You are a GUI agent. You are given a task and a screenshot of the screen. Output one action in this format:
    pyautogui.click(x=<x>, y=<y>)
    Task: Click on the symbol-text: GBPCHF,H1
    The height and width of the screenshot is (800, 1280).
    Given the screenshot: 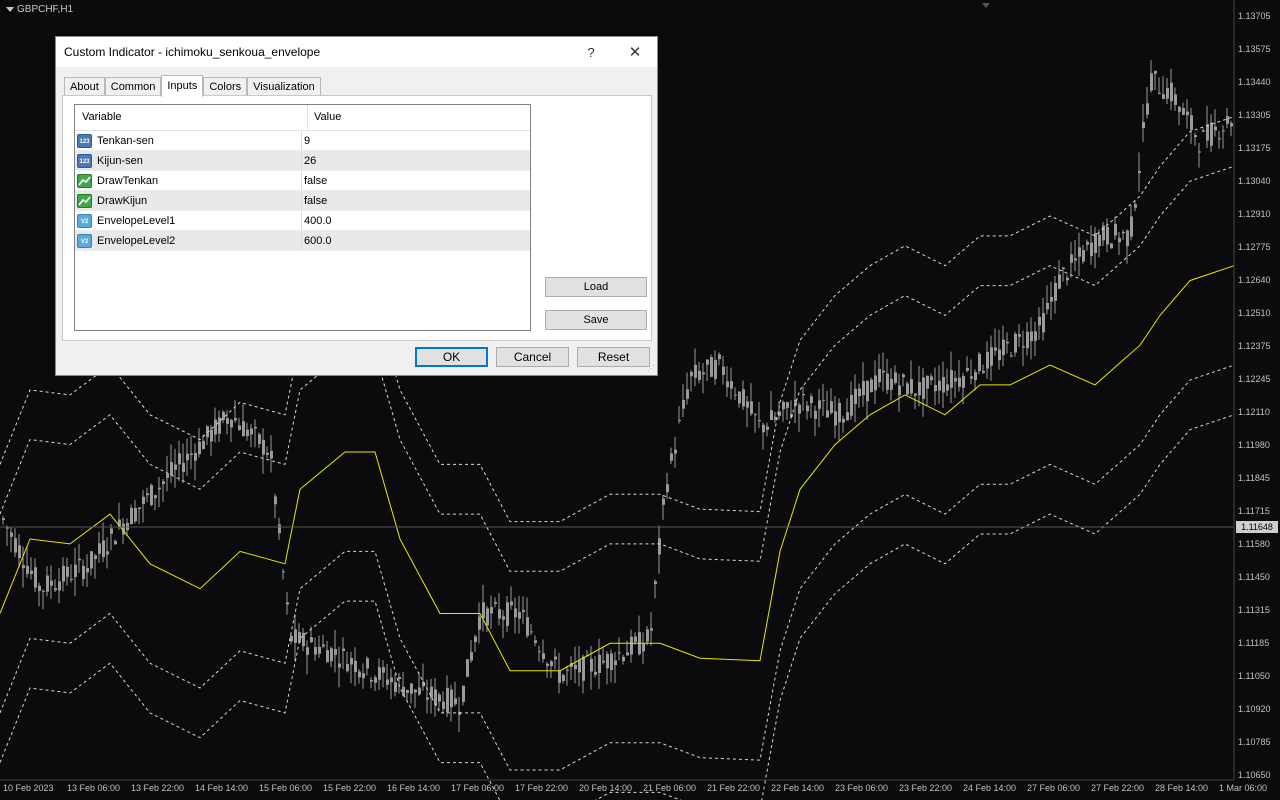 What is the action you would take?
    pyautogui.click(x=45, y=9)
    